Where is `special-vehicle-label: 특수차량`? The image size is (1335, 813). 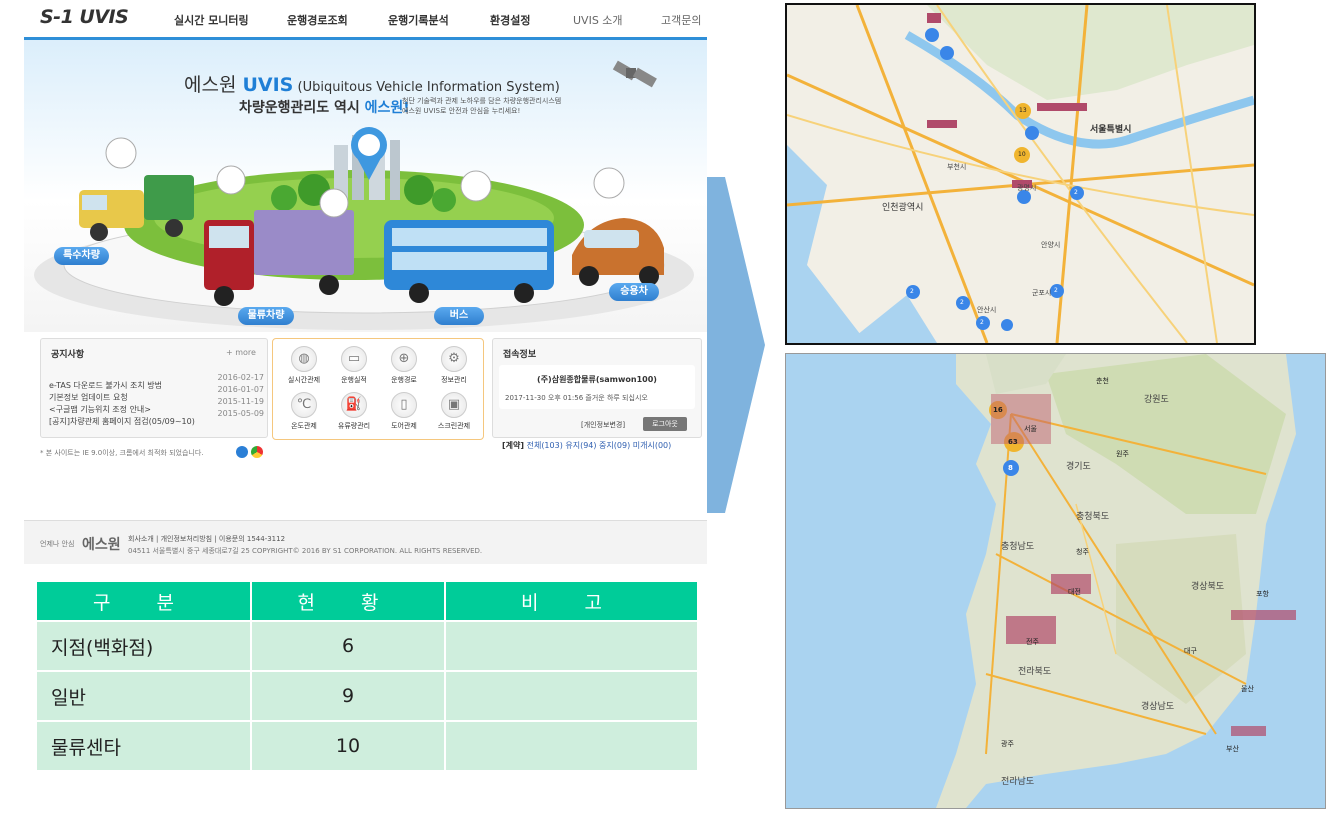 special-vehicle-label: 특수차량 is located at coordinates (81, 256).